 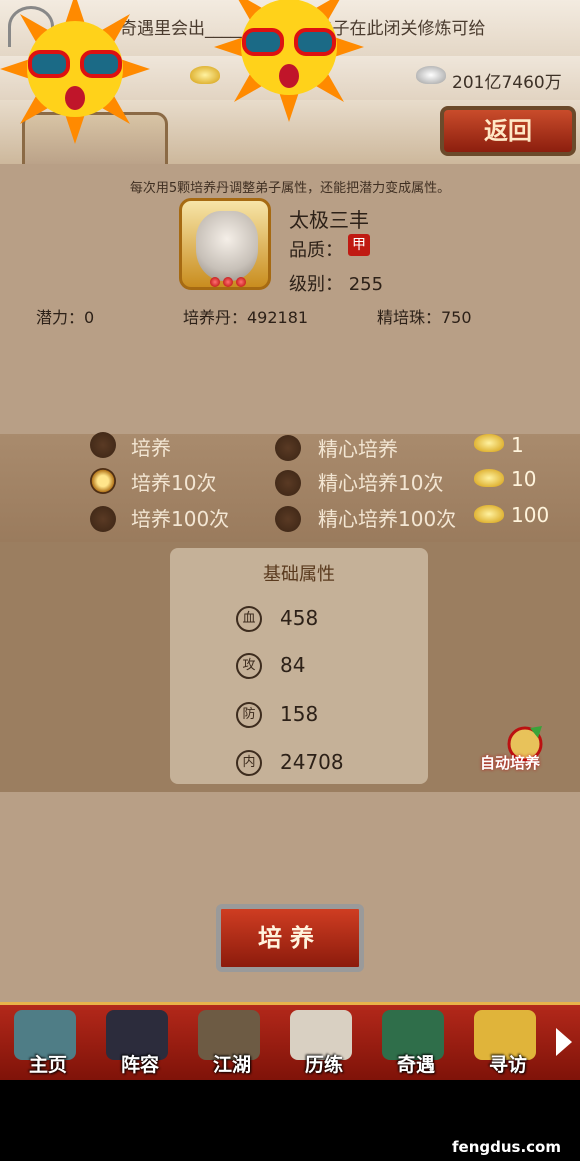 I want to click on nav-home: 主页, so click(x=48, y=1044).